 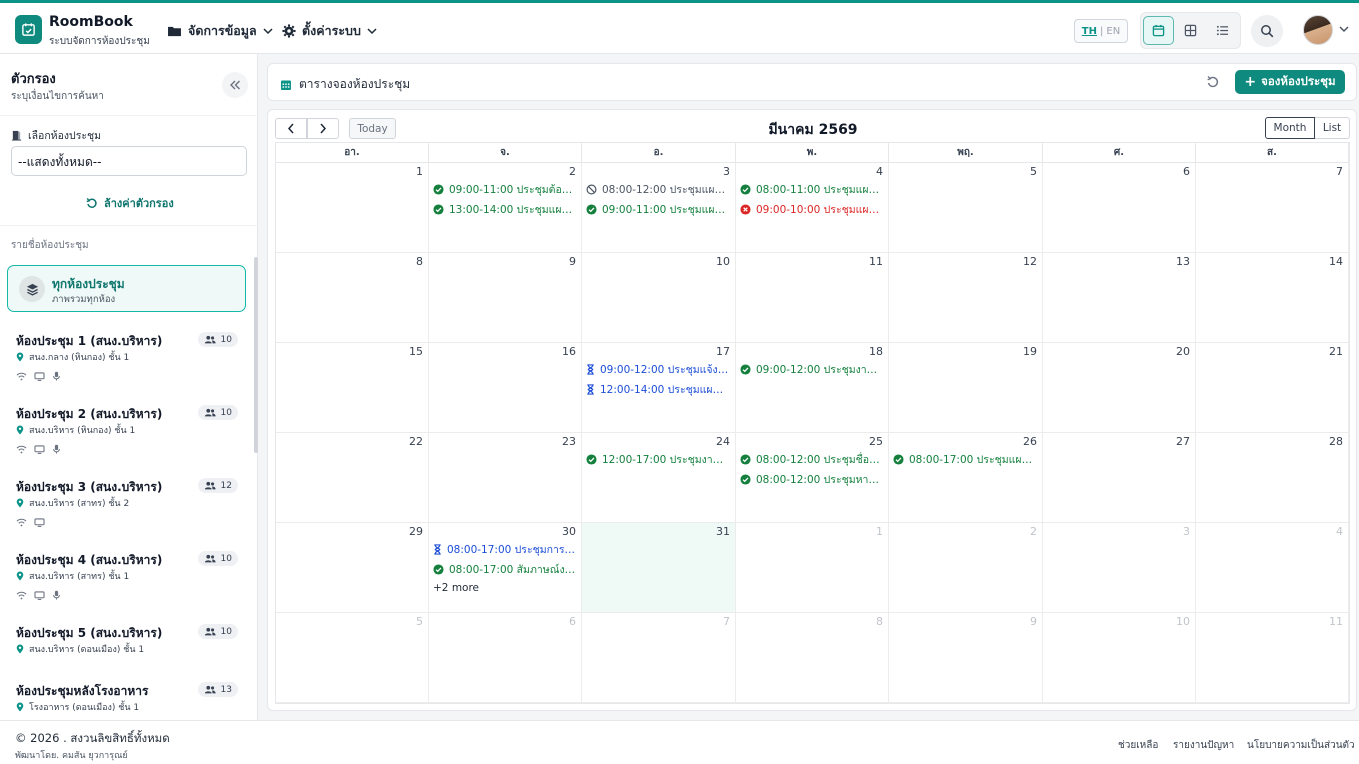 I want to click on booking-event: 08:00-11:00 ประชุมแผนงาน, so click(x=812, y=189).